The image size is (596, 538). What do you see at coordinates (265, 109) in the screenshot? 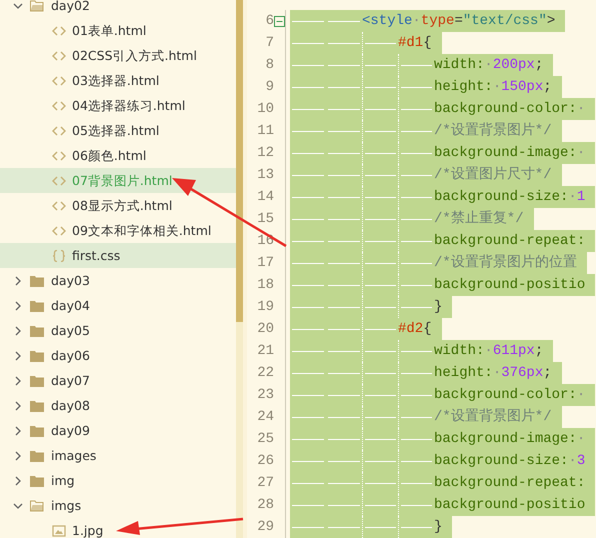
I see `line-number: 10` at bounding box center [265, 109].